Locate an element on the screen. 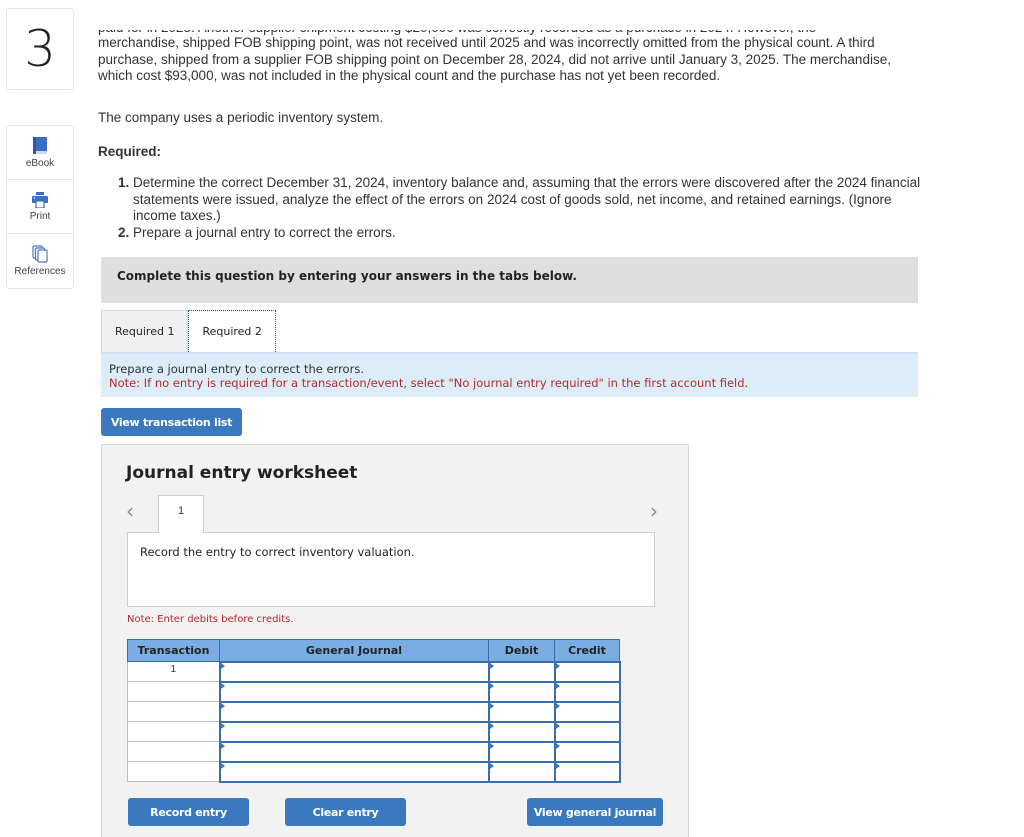 This screenshot has height=837, width=1024. sidebar-item-ebook: eBook is located at coordinates (40, 153).